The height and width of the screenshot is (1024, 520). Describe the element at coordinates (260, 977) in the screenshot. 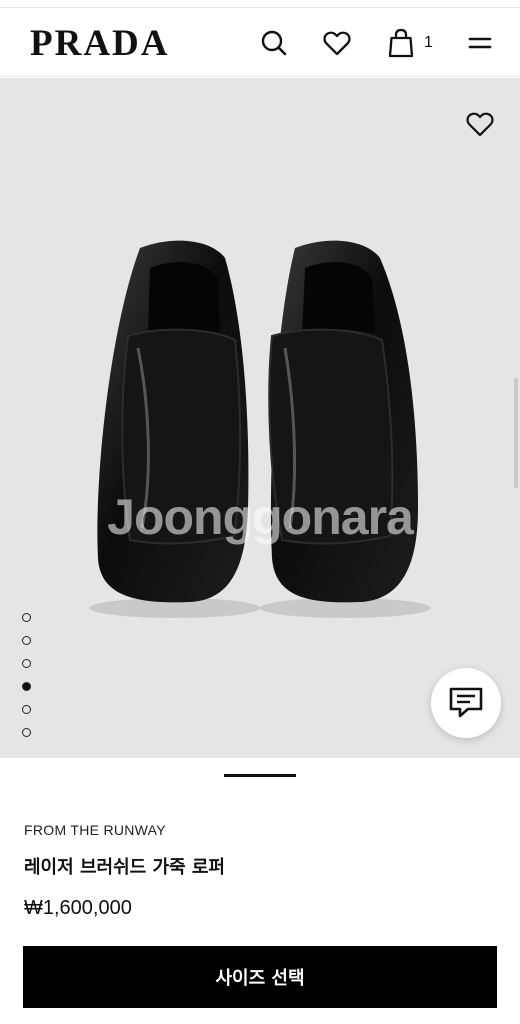

I see `select-size-button: 사이즈 선택` at that location.